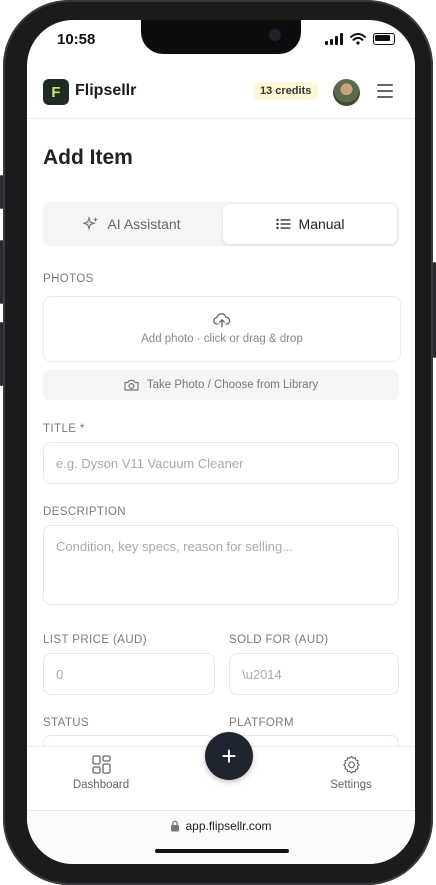  Describe the element at coordinates (175, 826) in the screenshot. I see `lock-icon` at that location.